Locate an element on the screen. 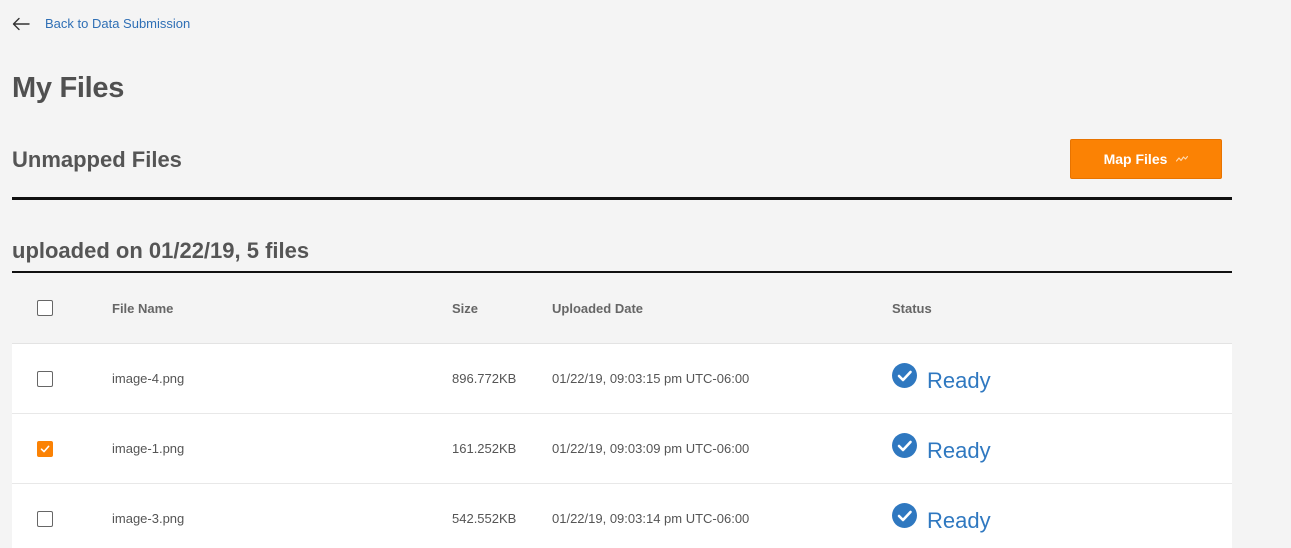  upload-group-title: uploaded on 01/22/19, 5 files is located at coordinates (161, 250).